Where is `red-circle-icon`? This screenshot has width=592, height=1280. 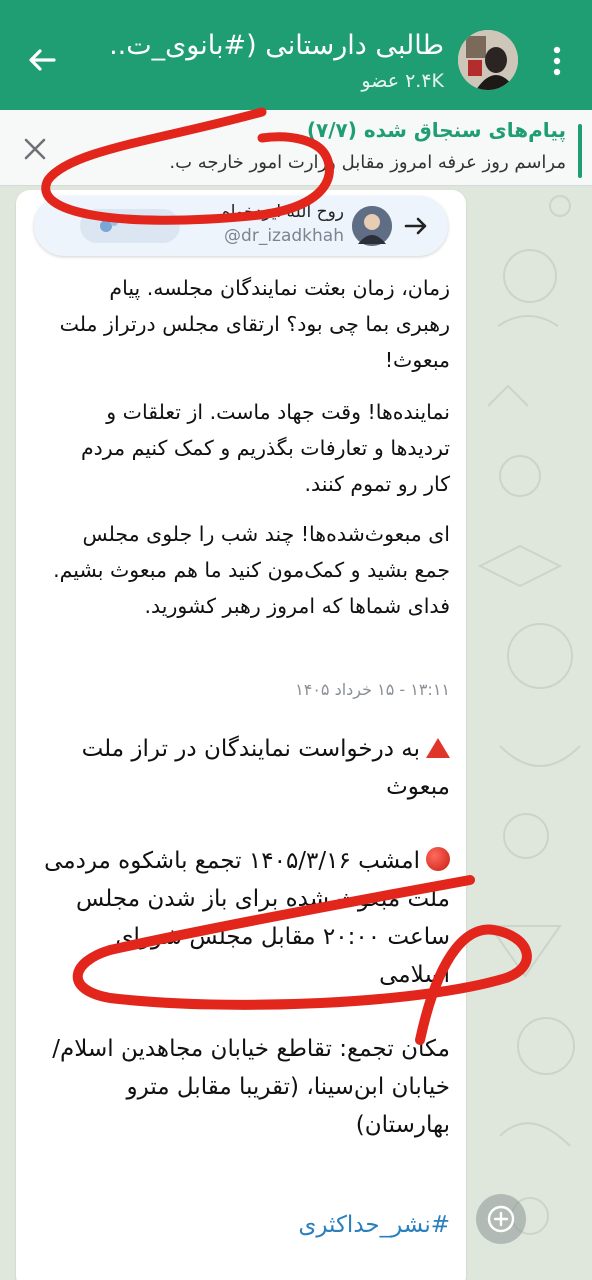 red-circle-icon is located at coordinates (438, 859).